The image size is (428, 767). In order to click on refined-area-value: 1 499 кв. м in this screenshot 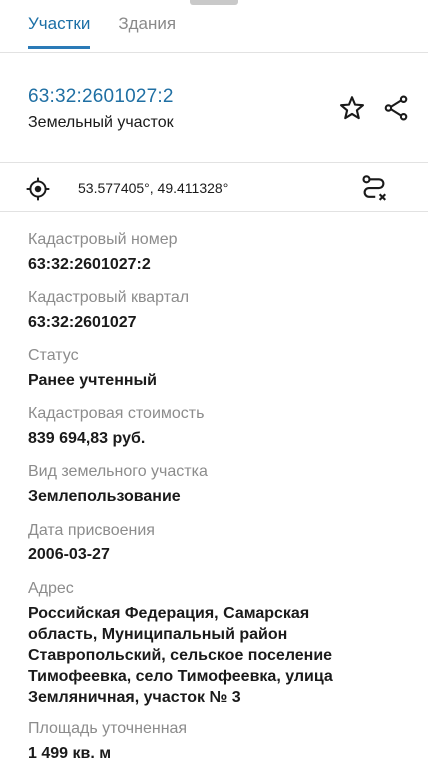, I will do `click(70, 753)`.